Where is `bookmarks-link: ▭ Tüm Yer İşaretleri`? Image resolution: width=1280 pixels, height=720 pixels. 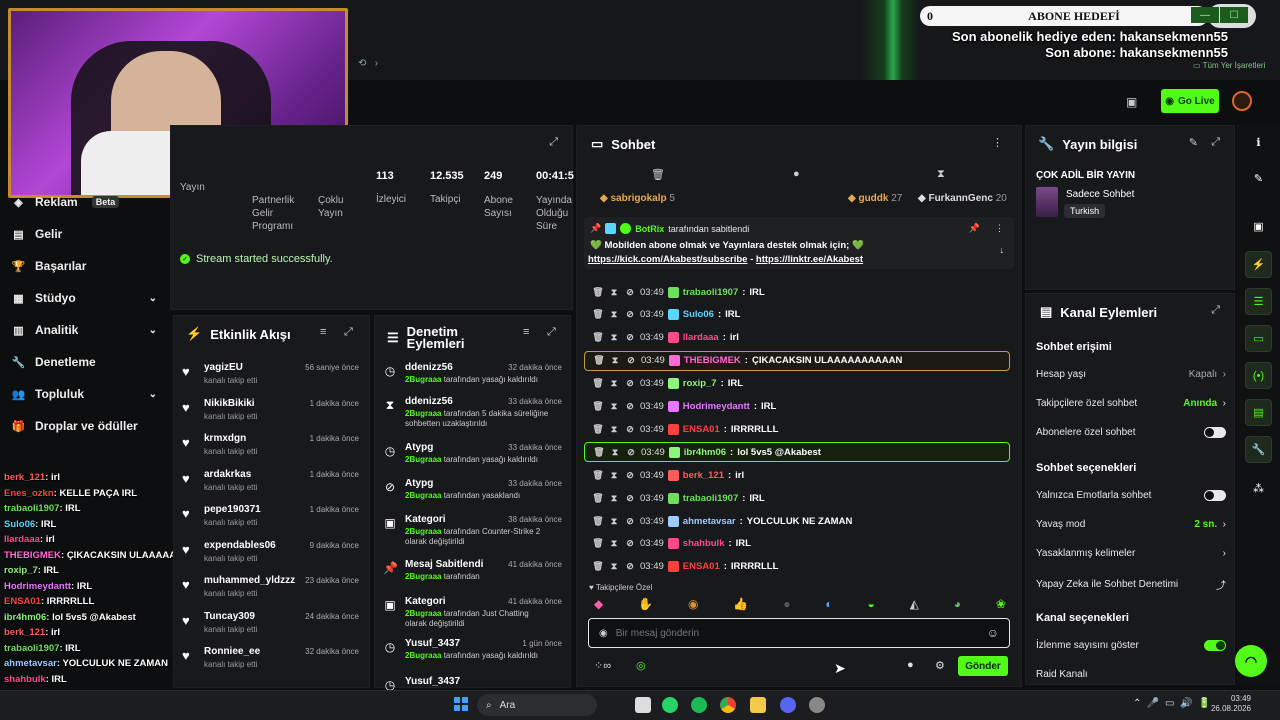 bookmarks-link: ▭ Tüm Yer İşaretleri is located at coordinates (1229, 65).